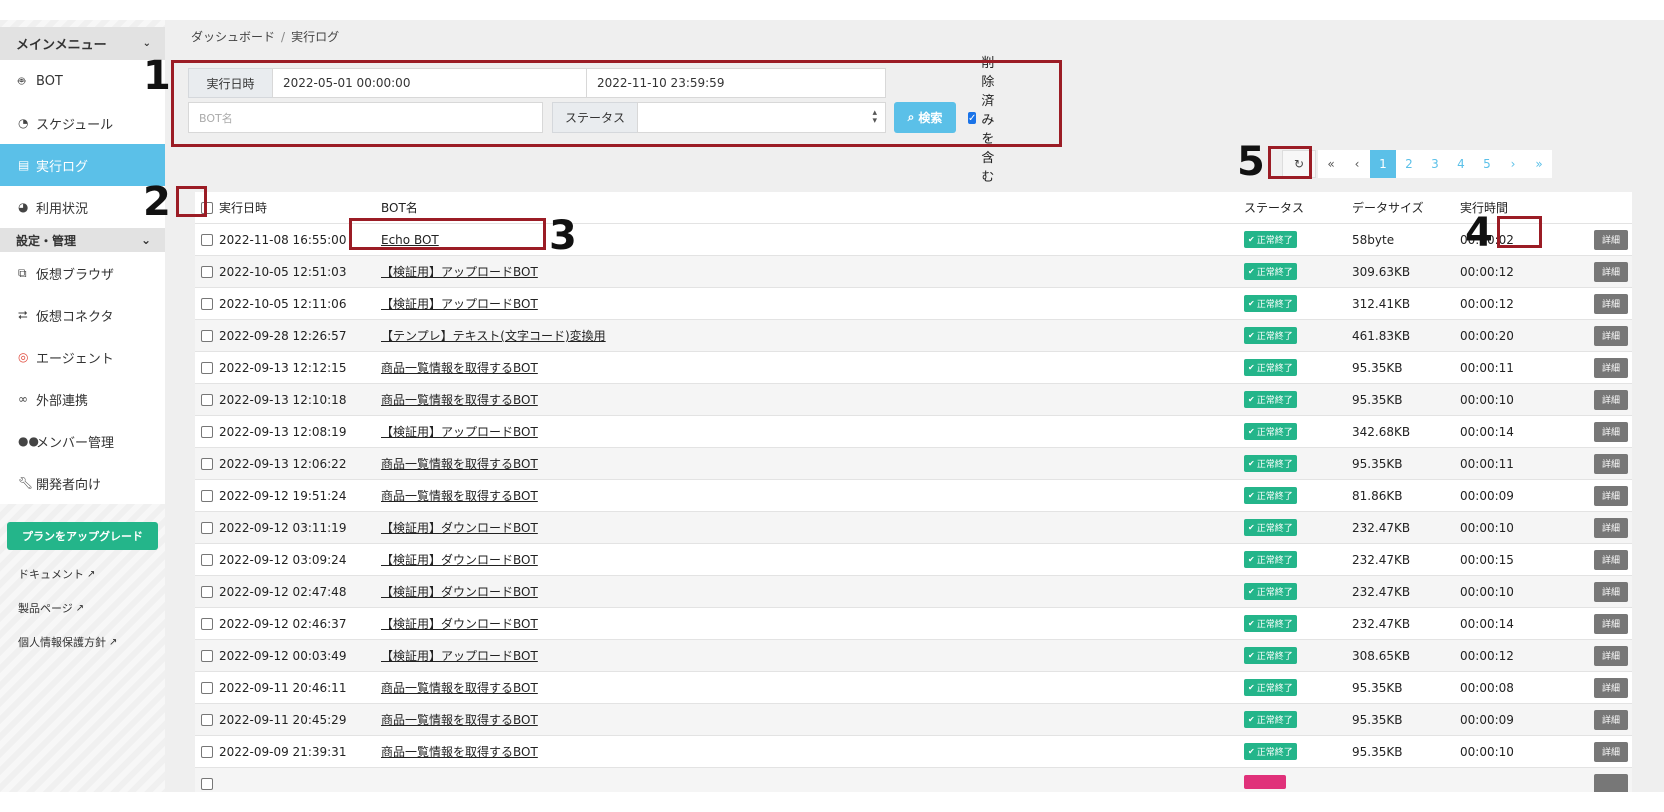  Describe the element at coordinates (1539, 164) in the screenshot. I see `page-last: »` at that location.